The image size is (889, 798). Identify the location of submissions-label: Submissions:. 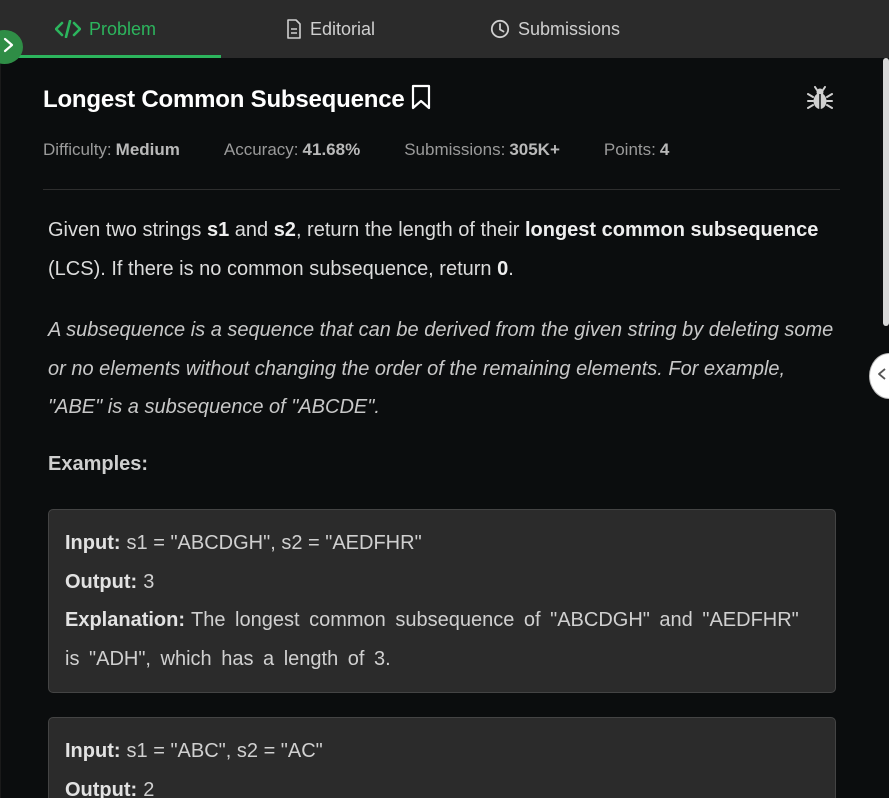
(455, 149).